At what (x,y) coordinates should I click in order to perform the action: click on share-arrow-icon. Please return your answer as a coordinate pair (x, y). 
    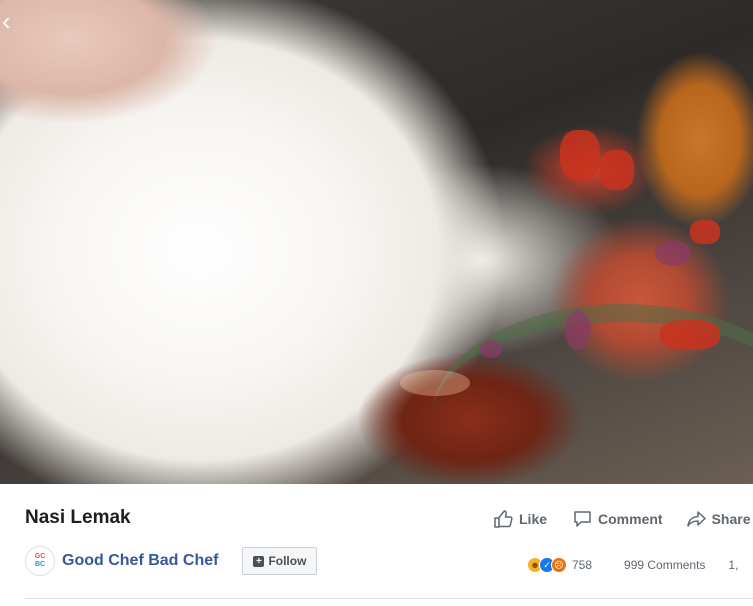
    Looking at the image, I should click on (696, 519).